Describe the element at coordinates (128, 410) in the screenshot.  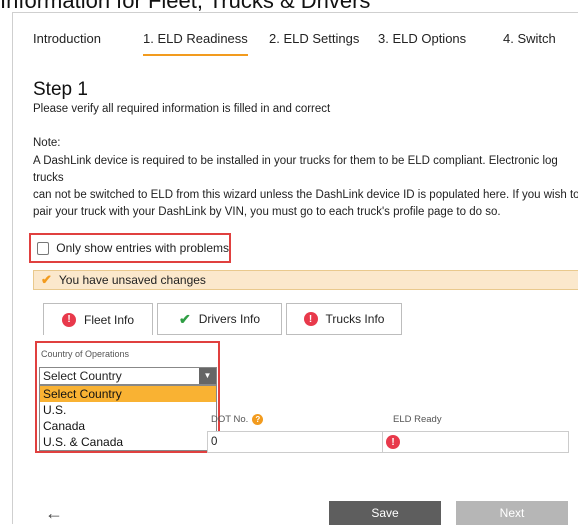
I see `country-option: U.S.` at that location.